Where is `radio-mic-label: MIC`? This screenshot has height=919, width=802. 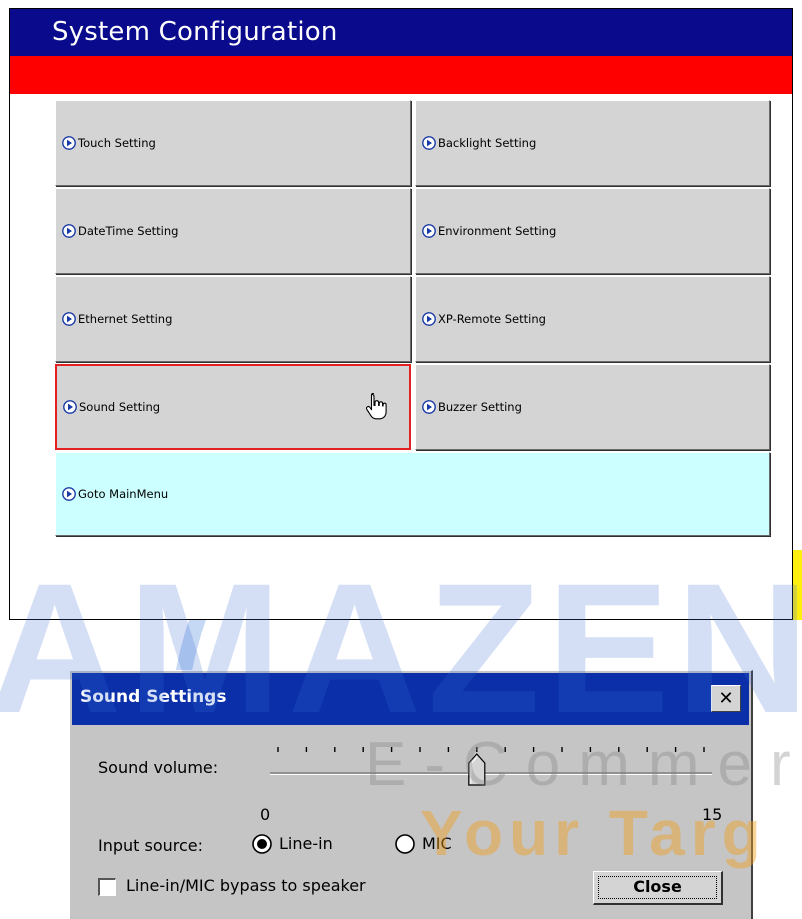 radio-mic-label: MIC is located at coordinates (437, 843).